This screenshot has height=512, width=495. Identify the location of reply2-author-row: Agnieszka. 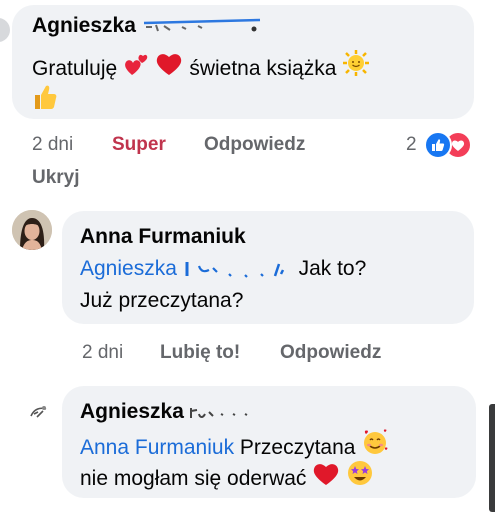
(167, 412).